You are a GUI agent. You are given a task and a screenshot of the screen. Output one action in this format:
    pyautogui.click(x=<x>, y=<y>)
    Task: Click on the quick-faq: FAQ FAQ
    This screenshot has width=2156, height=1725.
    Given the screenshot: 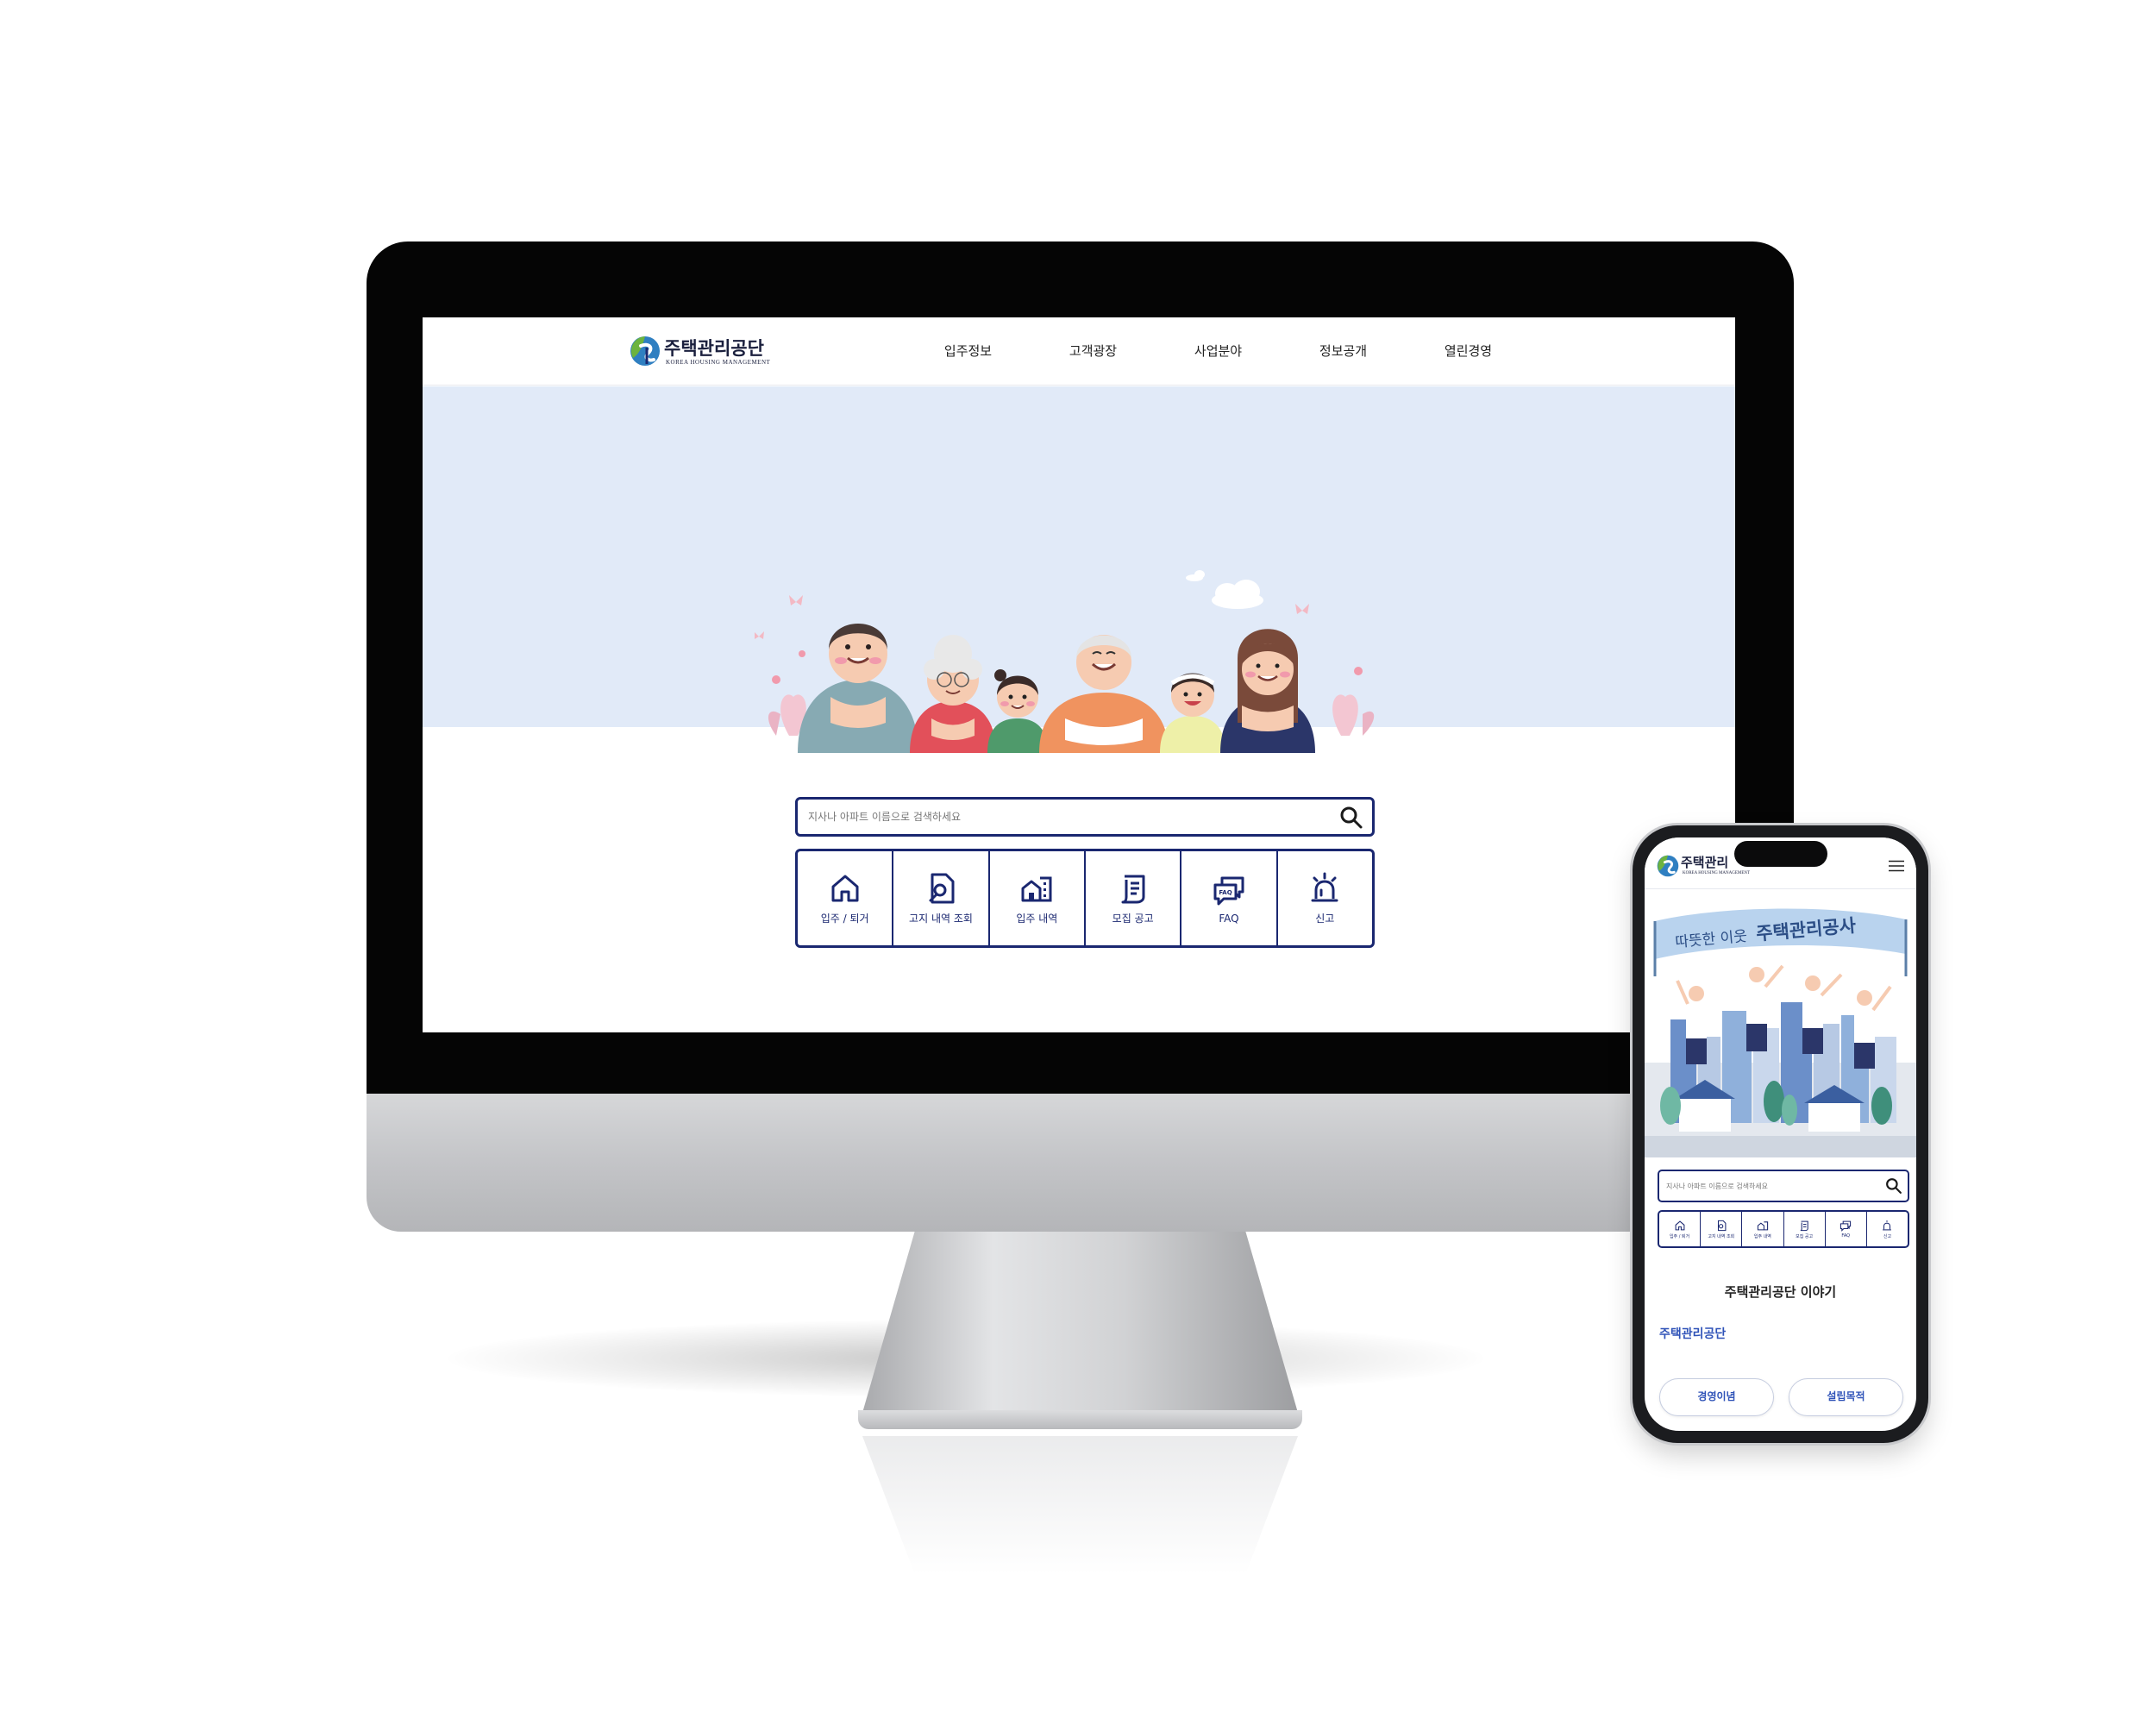 What is the action you would take?
    pyautogui.click(x=1229, y=898)
    